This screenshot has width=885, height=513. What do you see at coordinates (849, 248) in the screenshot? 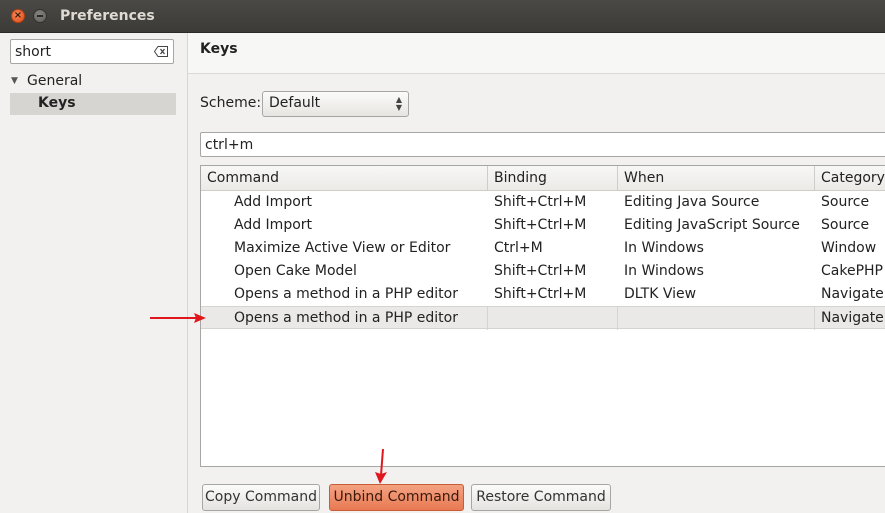
I see `category-cell: Window` at bounding box center [849, 248].